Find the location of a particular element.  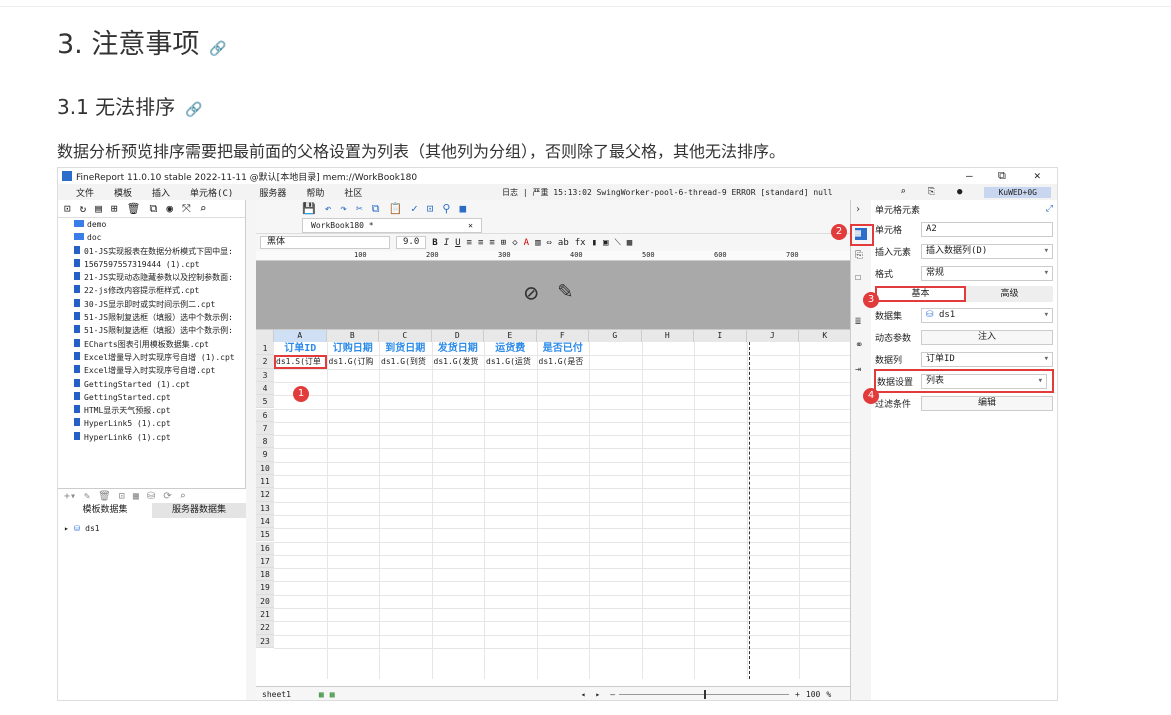

row-header: 2 is located at coordinates (265, 362).